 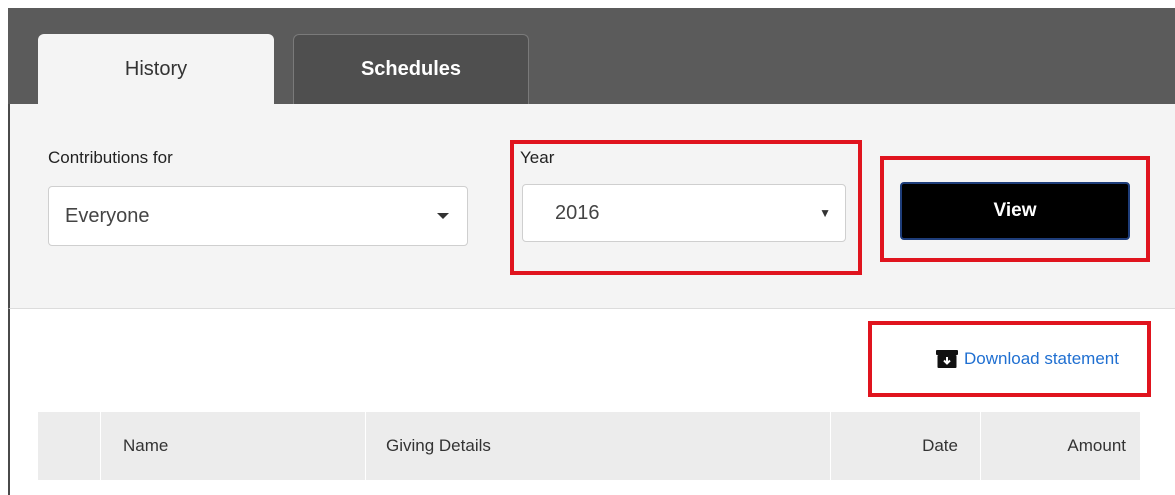 What do you see at coordinates (107, 215) in the screenshot?
I see `contributions-for-value: Everyone` at bounding box center [107, 215].